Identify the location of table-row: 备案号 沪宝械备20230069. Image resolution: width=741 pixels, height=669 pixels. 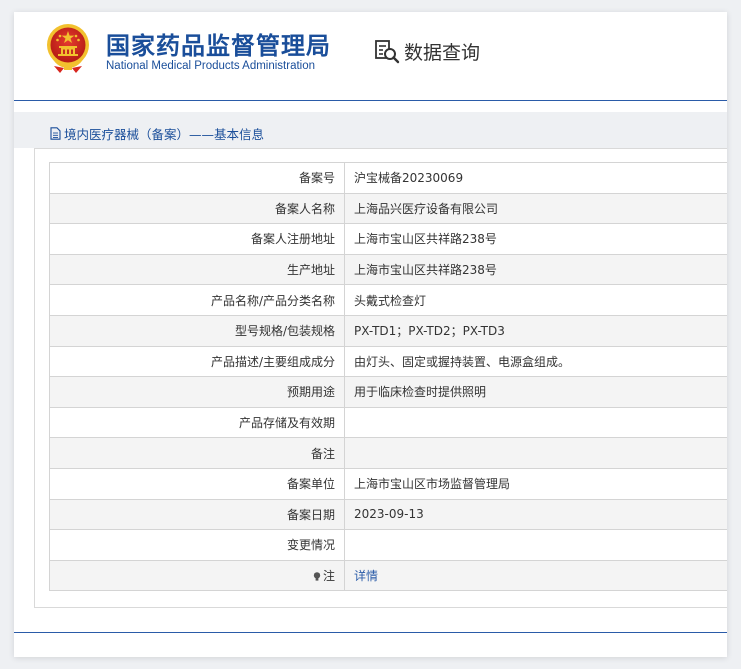
(388, 178).